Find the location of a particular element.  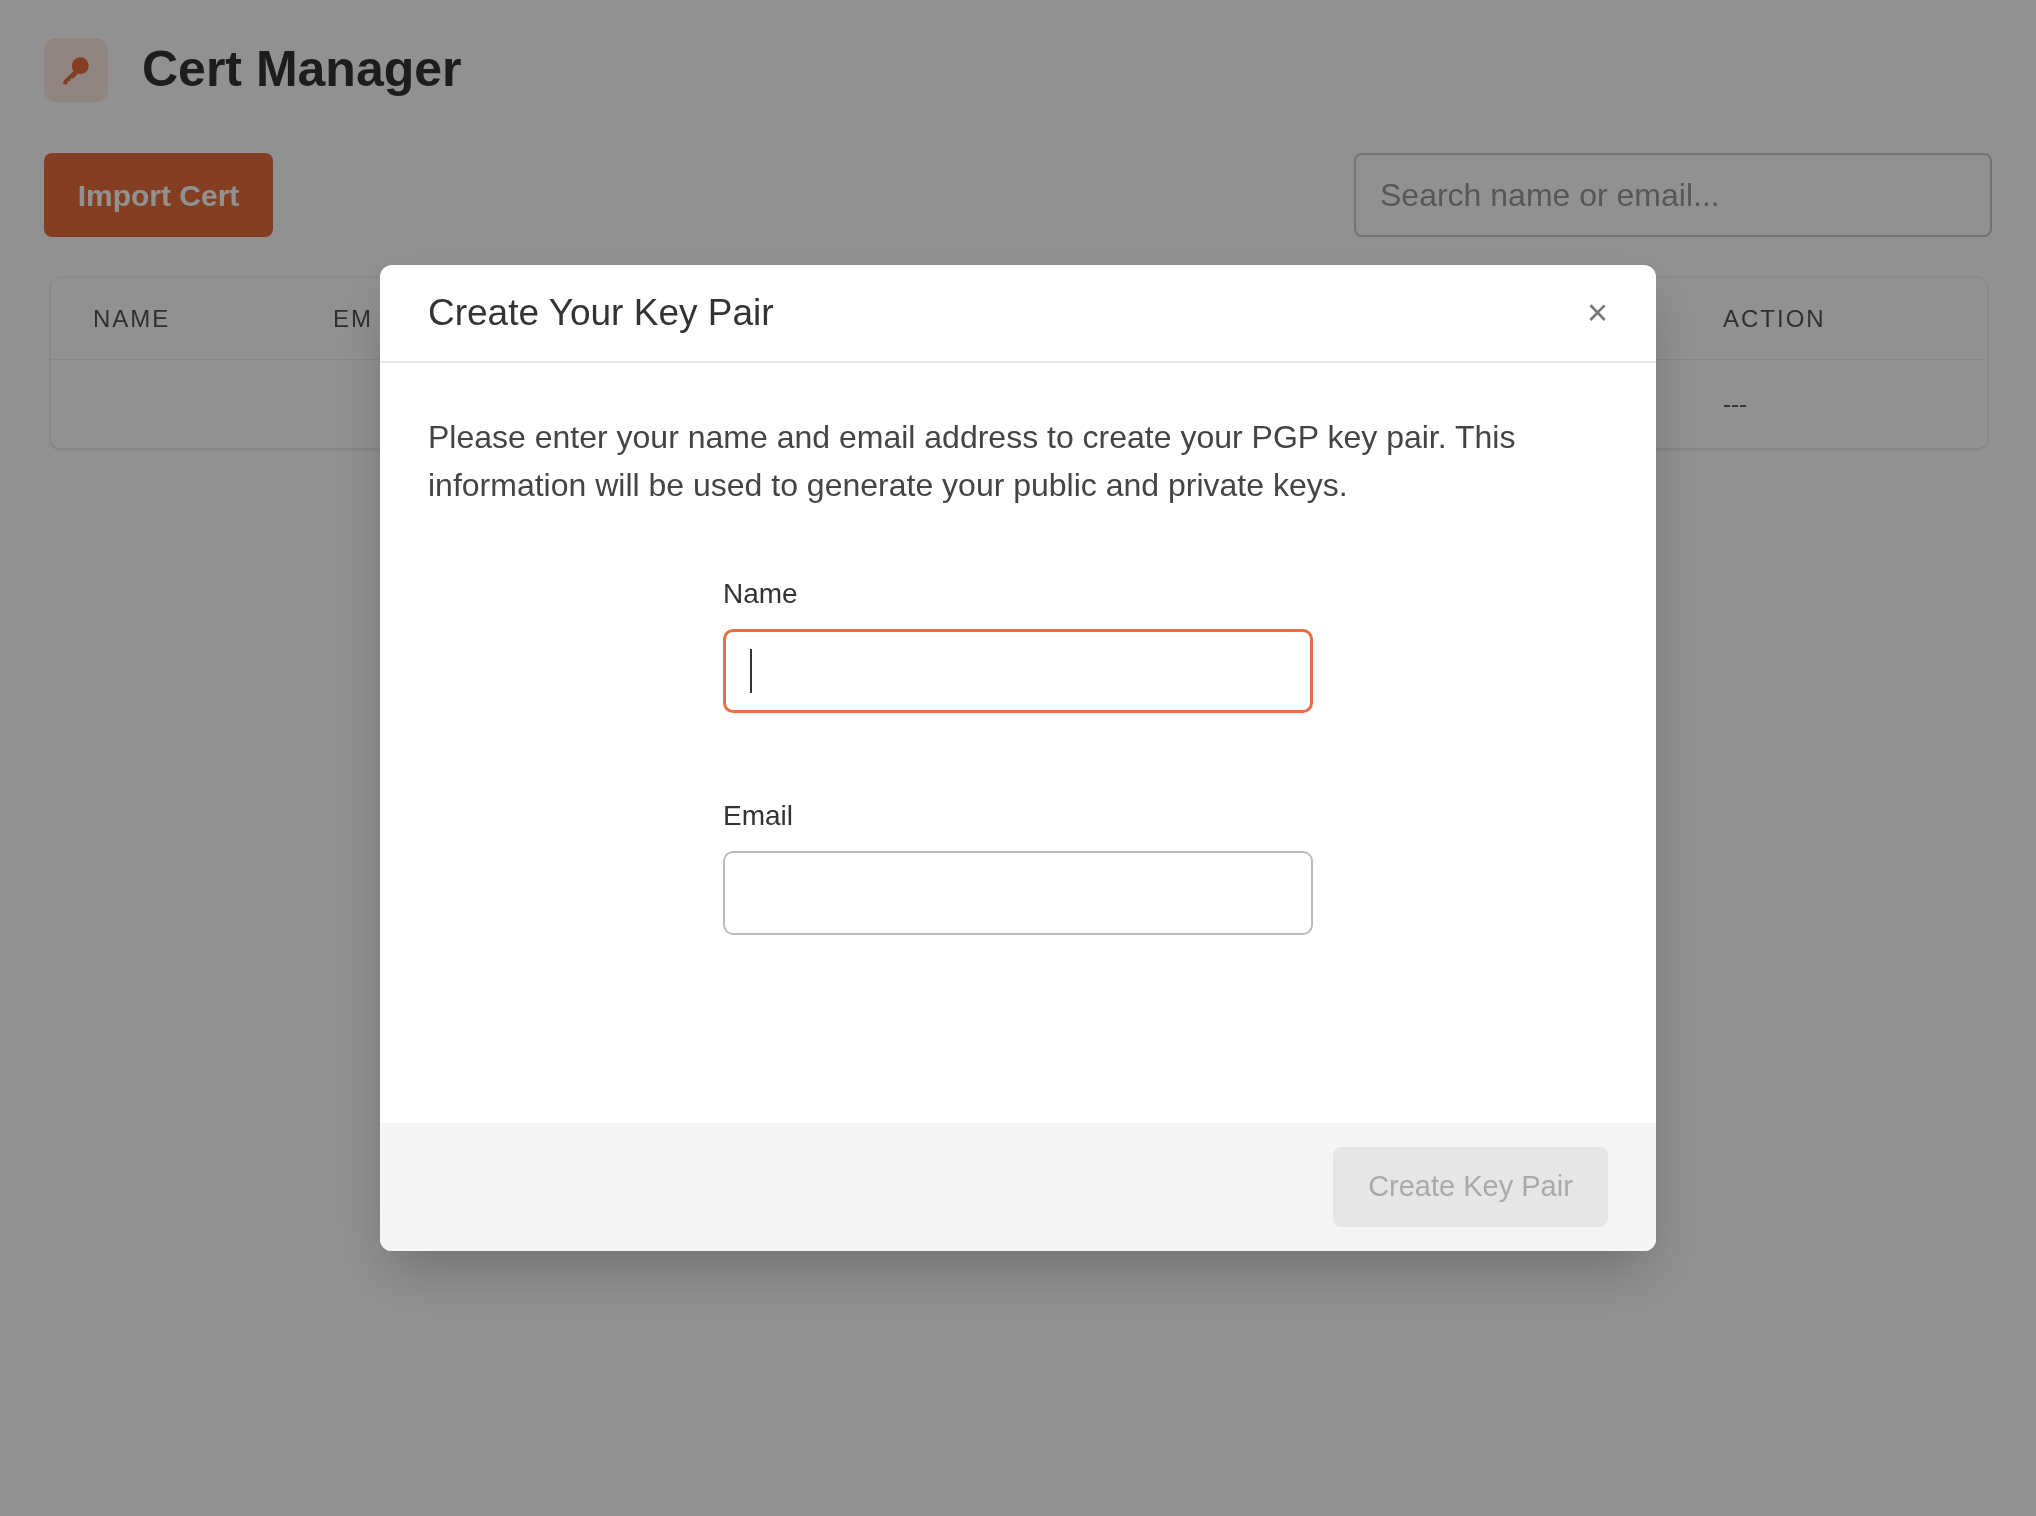

column-header: EM is located at coordinates (353, 318).